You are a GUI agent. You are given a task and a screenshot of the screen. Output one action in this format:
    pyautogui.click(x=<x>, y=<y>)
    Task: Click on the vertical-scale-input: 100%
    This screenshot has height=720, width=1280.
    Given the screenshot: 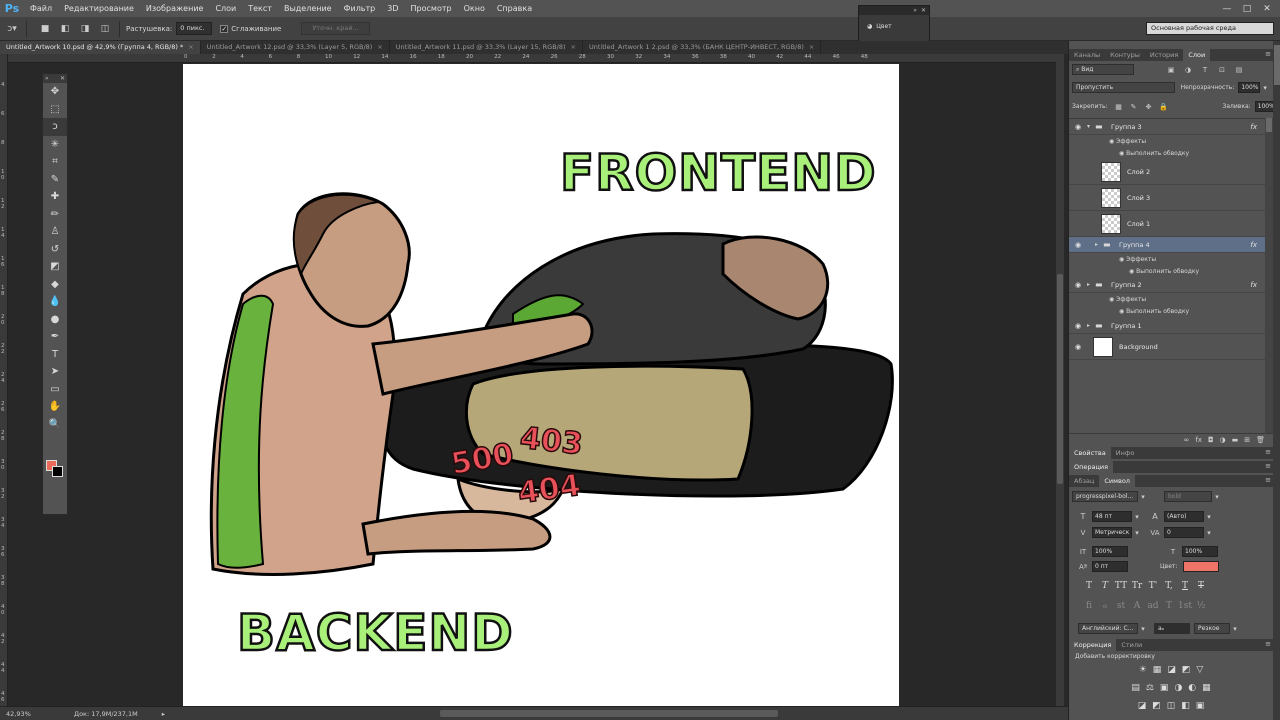 What is the action you would take?
    pyautogui.click(x=1110, y=551)
    